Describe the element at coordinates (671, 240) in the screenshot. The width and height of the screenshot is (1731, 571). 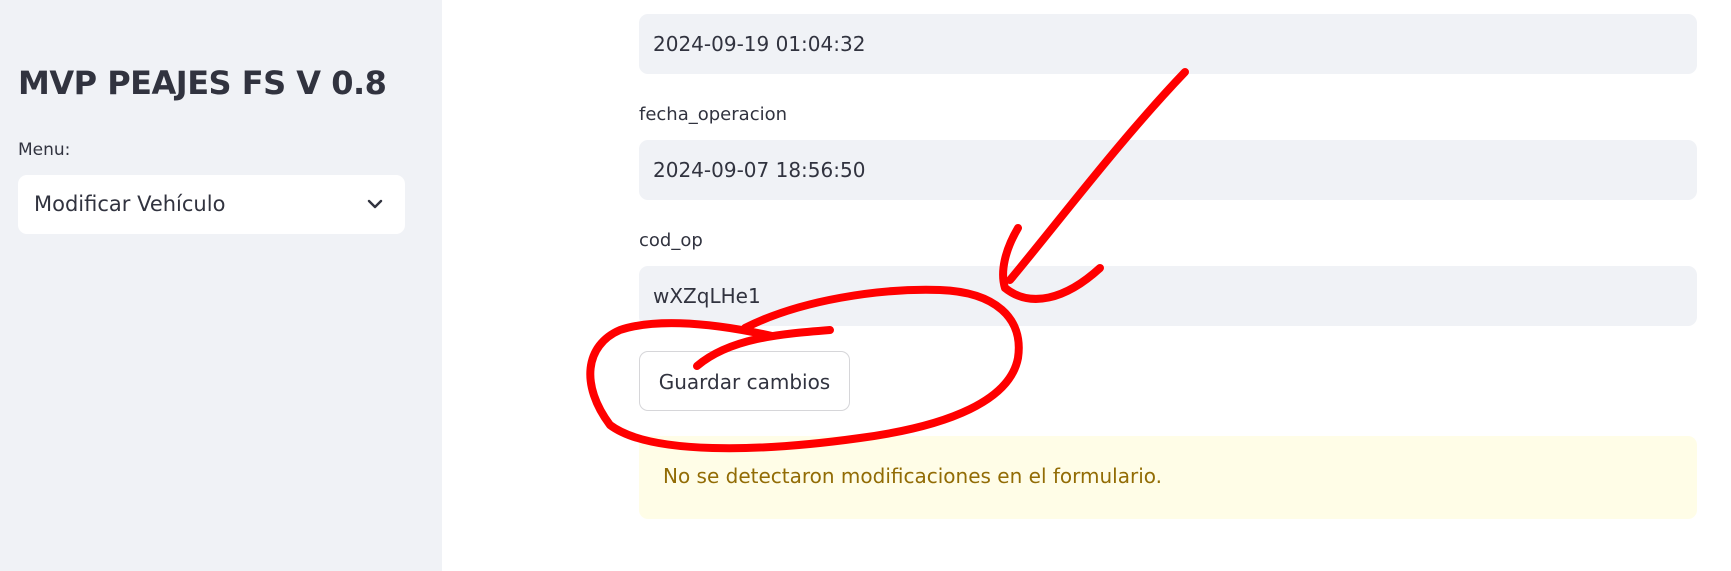
I see `field-label-cod-op: cod_op` at that location.